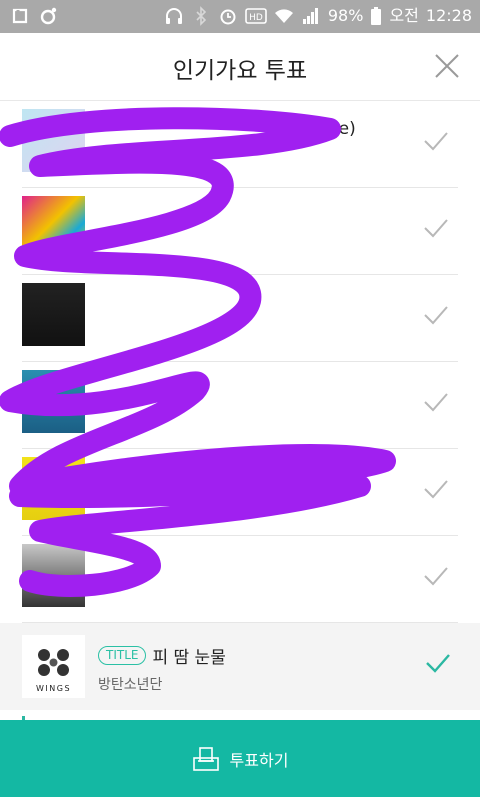  What do you see at coordinates (34, 16) in the screenshot?
I see `status-left-icons` at bounding box center [34, 16].